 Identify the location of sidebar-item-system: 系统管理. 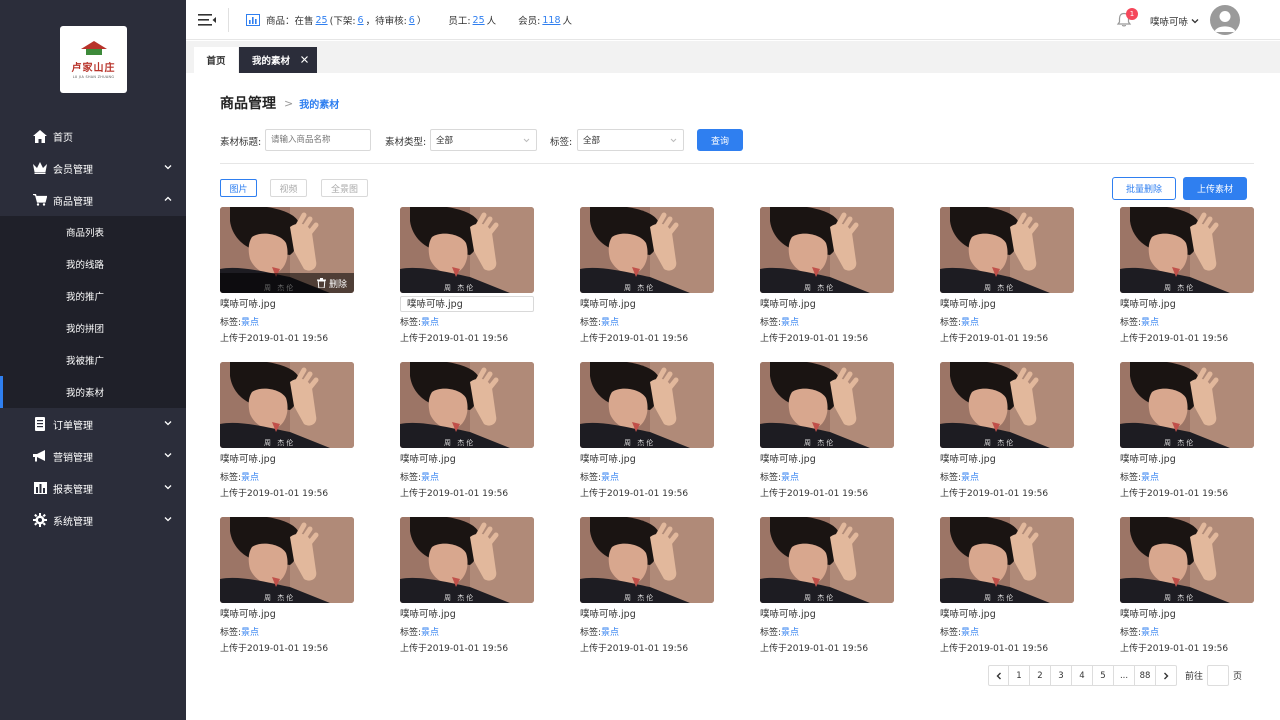
(93, 520).